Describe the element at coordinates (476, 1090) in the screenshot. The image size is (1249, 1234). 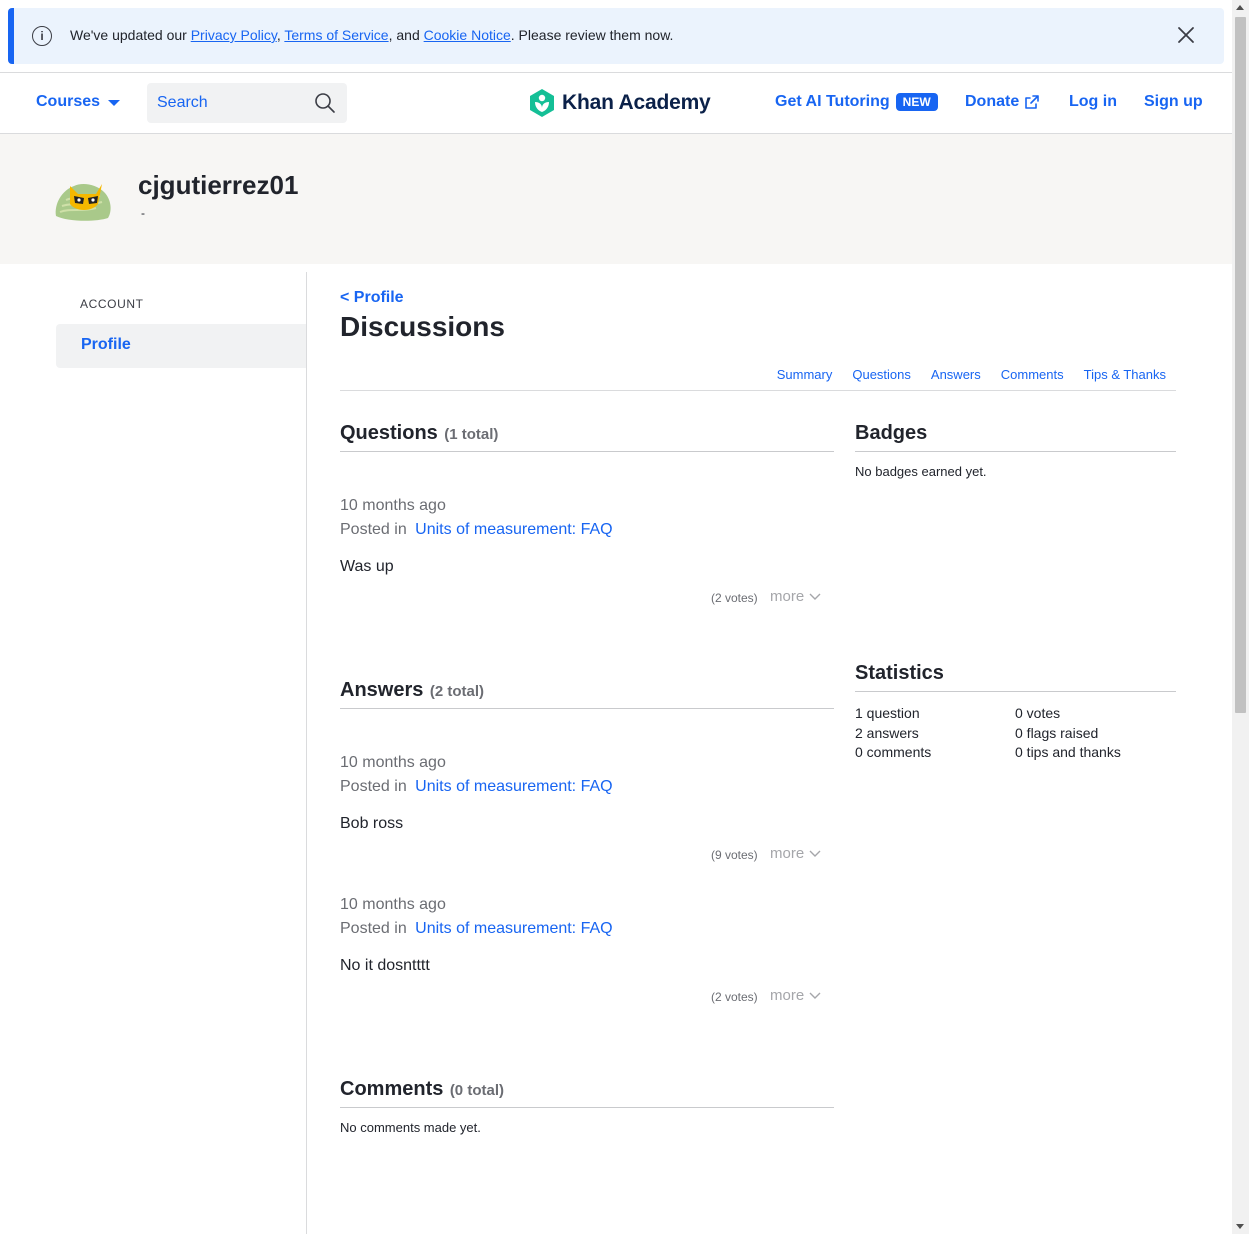
I see `comments-count: (0 total)` at that location.